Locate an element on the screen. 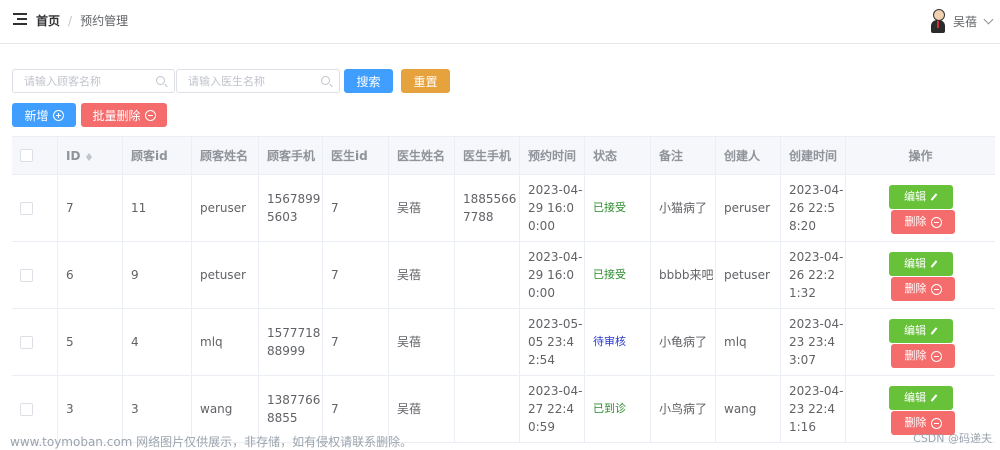 Image resolution: width=1000 pixels, height=450 pixels. column-header-label: ID is located at coordinates (73, 155).